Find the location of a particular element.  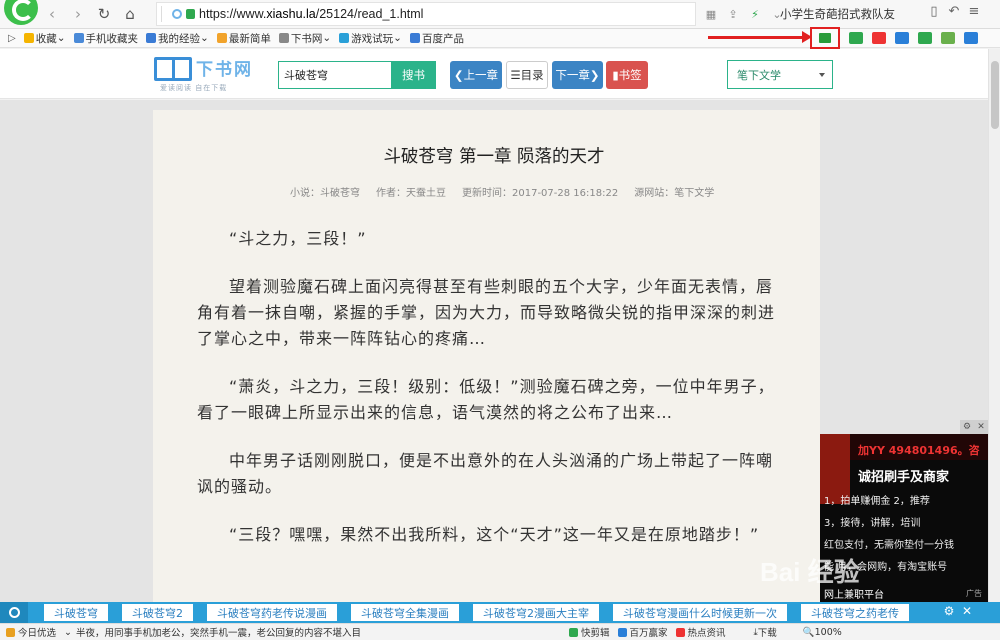

bookmark-item: 收藏 ⌄ is located at coordinates (44, 38).